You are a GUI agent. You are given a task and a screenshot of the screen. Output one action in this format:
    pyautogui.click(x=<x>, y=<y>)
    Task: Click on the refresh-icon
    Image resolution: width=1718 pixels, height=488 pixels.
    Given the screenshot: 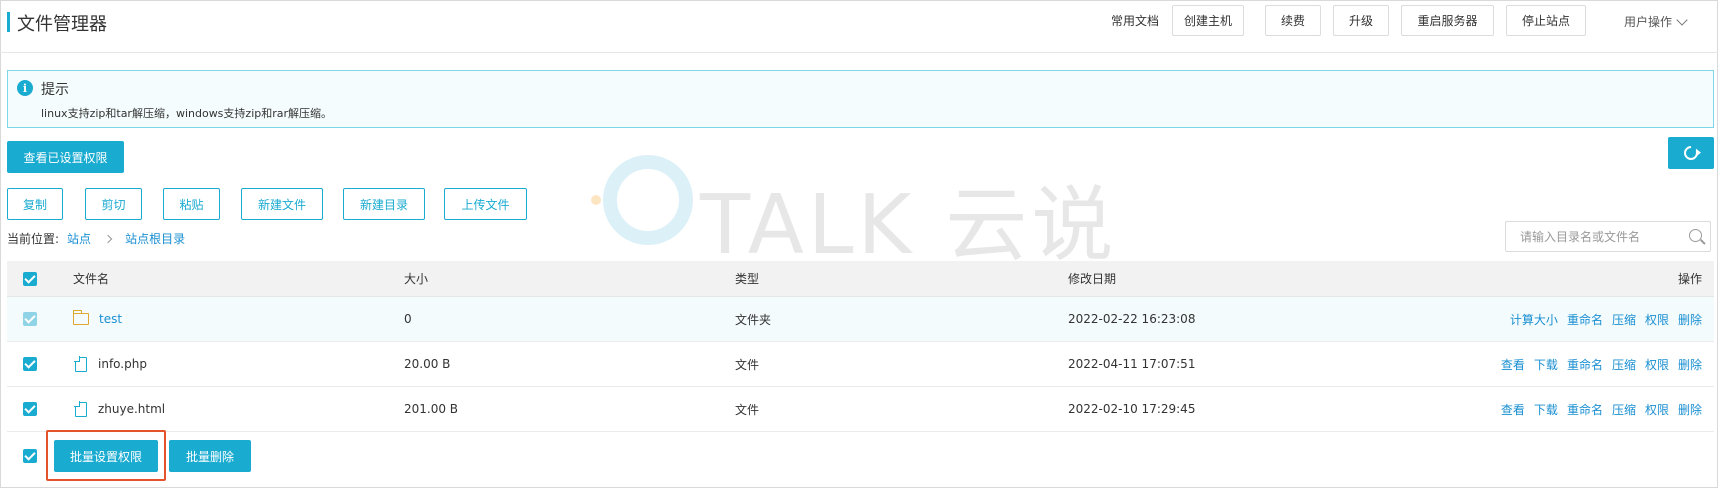 What is the action you would take?
    pyautogui.click(x=1691, y=153)
    